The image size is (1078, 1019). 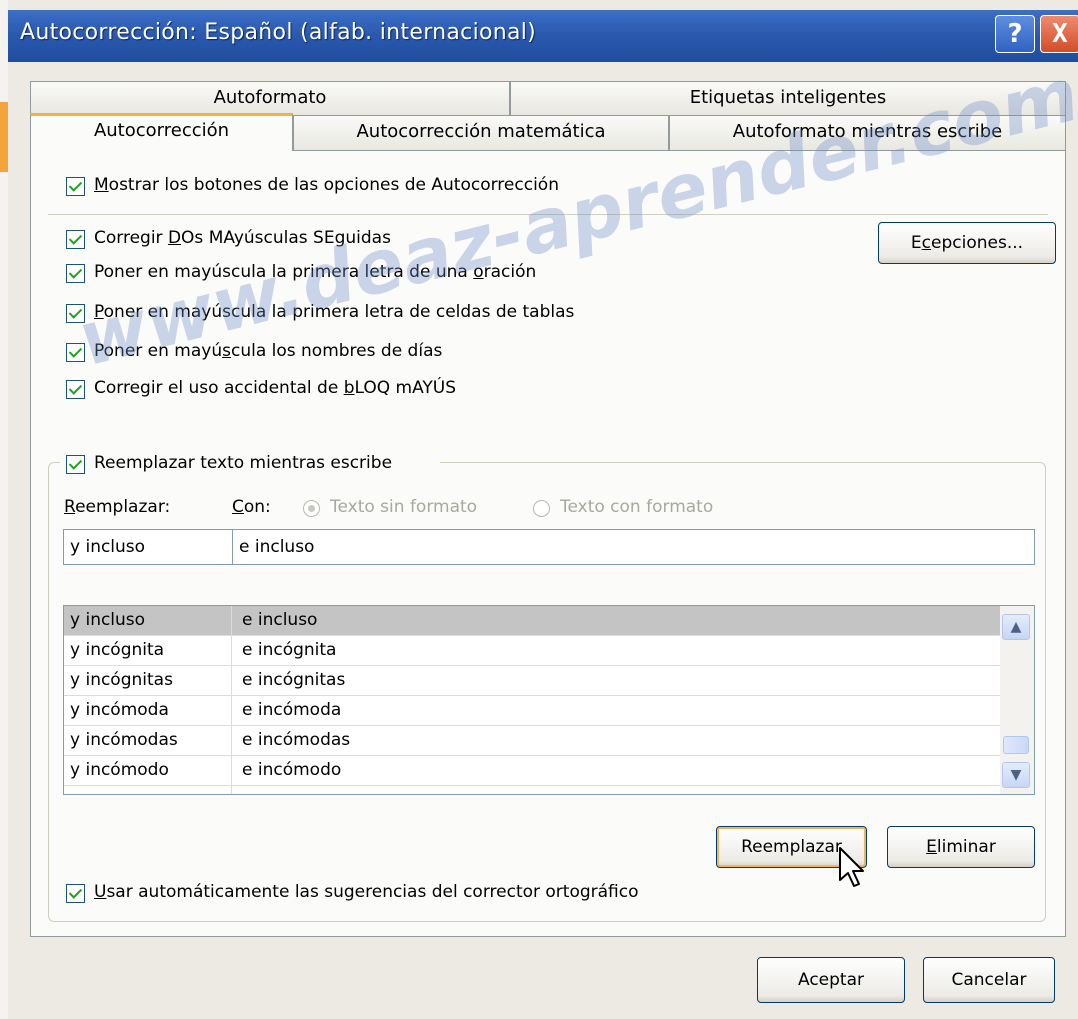 I want to click on row-to: e incógnitas, so click(x=294, y=680).